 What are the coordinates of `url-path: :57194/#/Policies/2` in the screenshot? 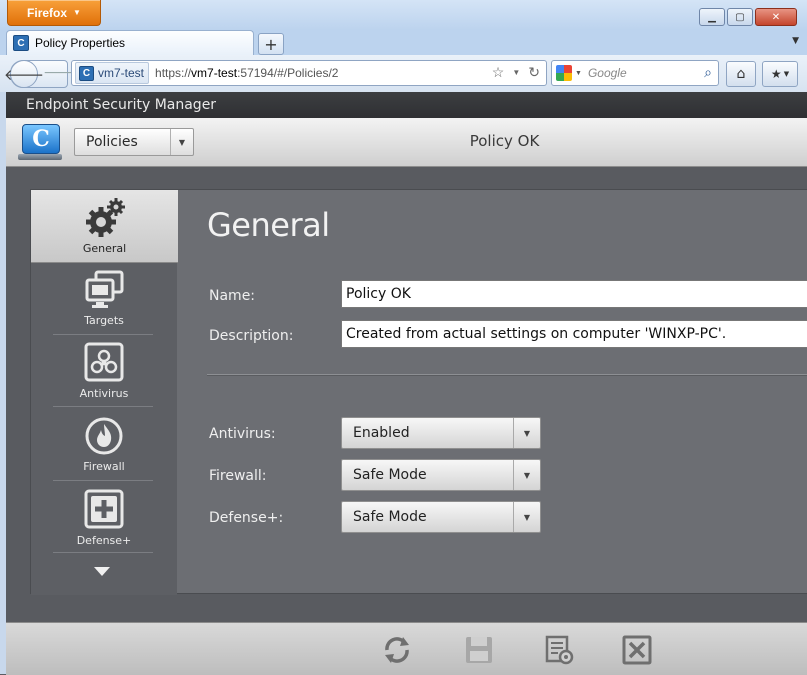 It's located at (288, 73).